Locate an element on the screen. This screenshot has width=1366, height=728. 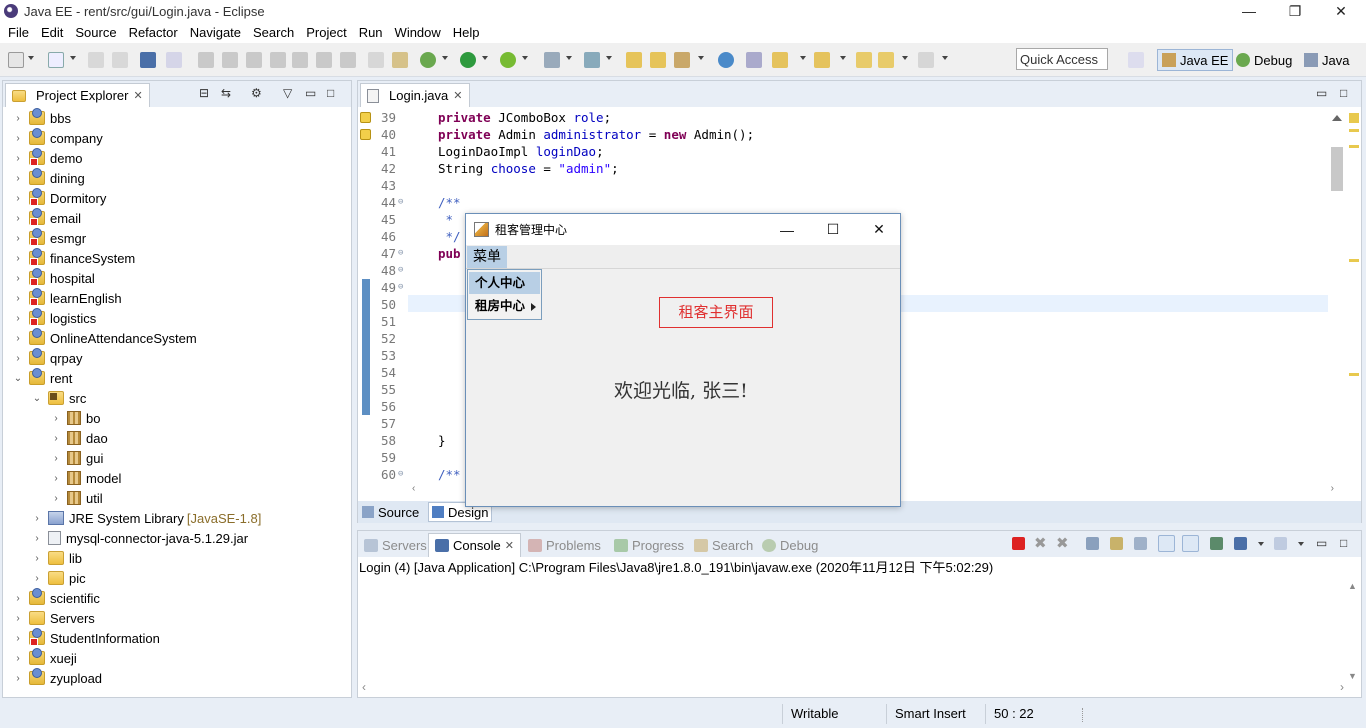
tree-item: › zyupload is located at coordinates (57, 678).